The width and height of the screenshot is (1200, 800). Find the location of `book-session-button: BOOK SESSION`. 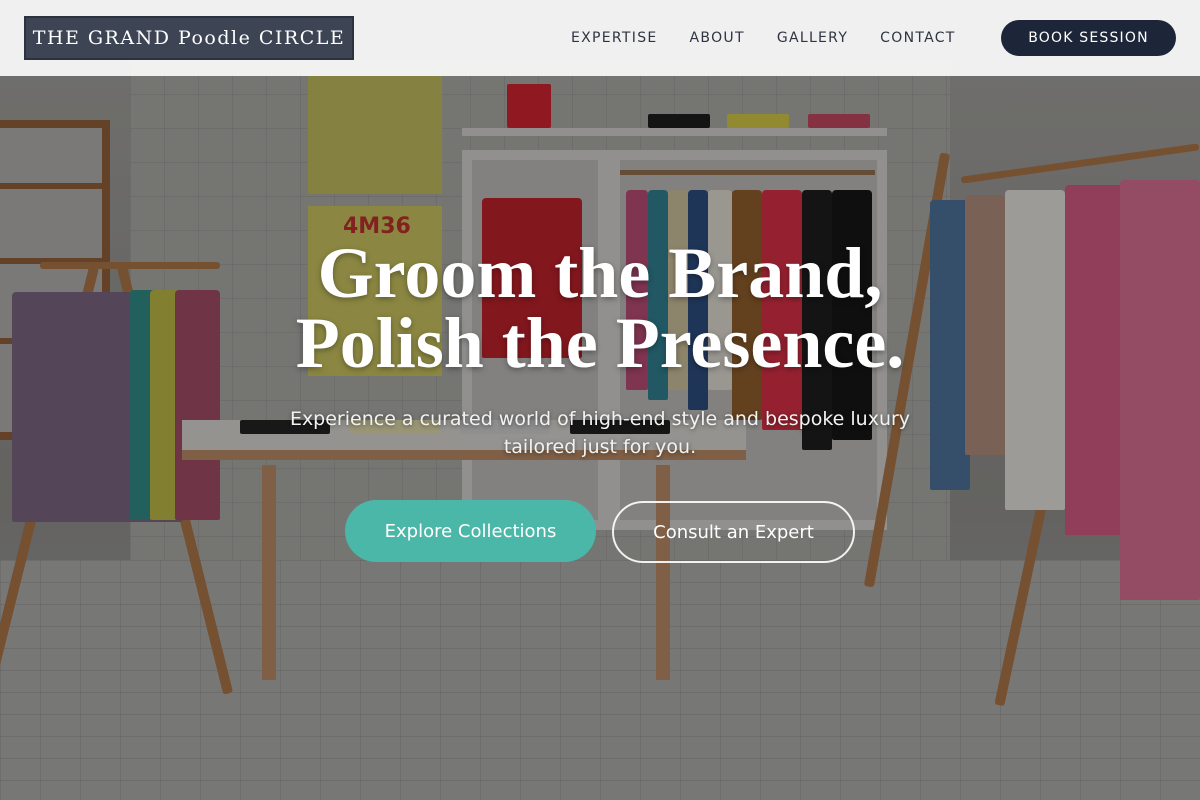

book-session-button: BOOK SESSION is located at coordinates (1088, 38).